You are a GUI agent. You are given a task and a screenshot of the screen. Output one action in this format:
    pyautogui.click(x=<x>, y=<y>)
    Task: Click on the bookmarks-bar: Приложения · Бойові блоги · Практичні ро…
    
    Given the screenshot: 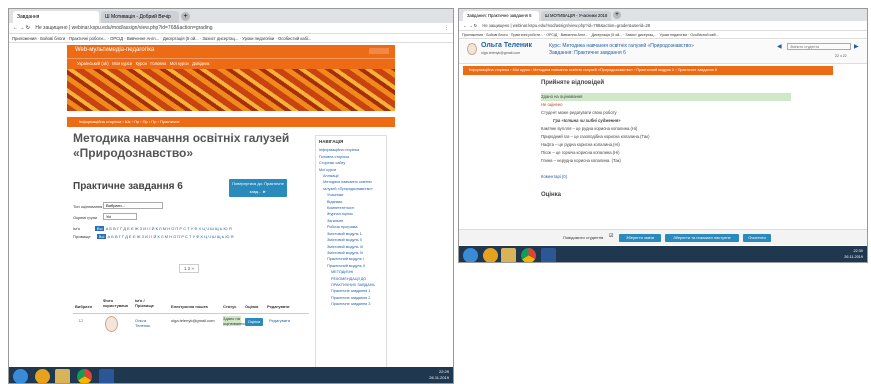 What is the action you would take?
    pyautogui.click(x=663, y=35)
    